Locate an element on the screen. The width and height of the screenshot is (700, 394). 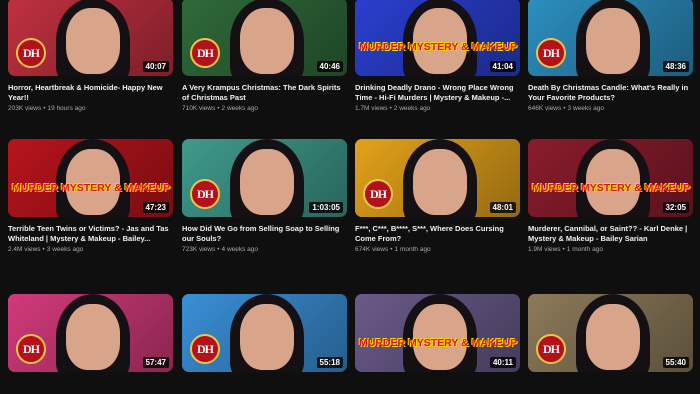
view-count: 2.4M views is located at coordinates (24, 249).